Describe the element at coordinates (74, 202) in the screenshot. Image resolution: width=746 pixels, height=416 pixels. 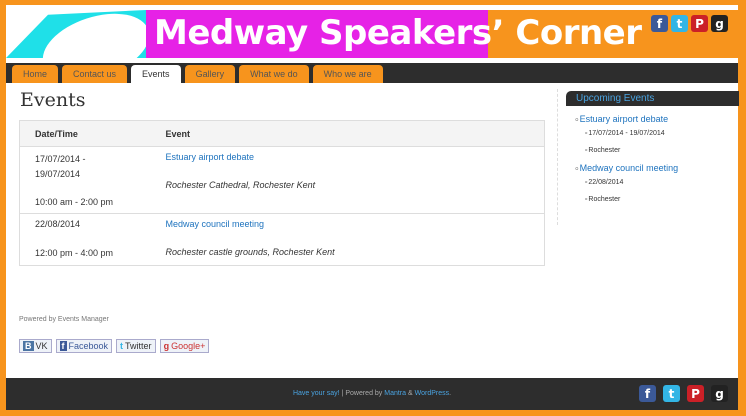
I see `event-time: 10:00 am - 2:00 pm` at that location.